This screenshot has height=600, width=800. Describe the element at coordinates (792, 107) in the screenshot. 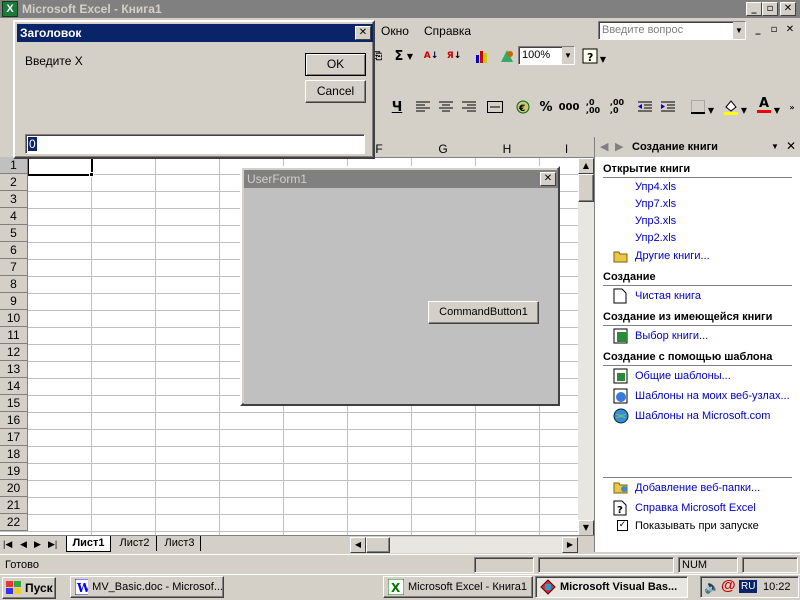

I see `toolbar-options-icon: »` at that location.